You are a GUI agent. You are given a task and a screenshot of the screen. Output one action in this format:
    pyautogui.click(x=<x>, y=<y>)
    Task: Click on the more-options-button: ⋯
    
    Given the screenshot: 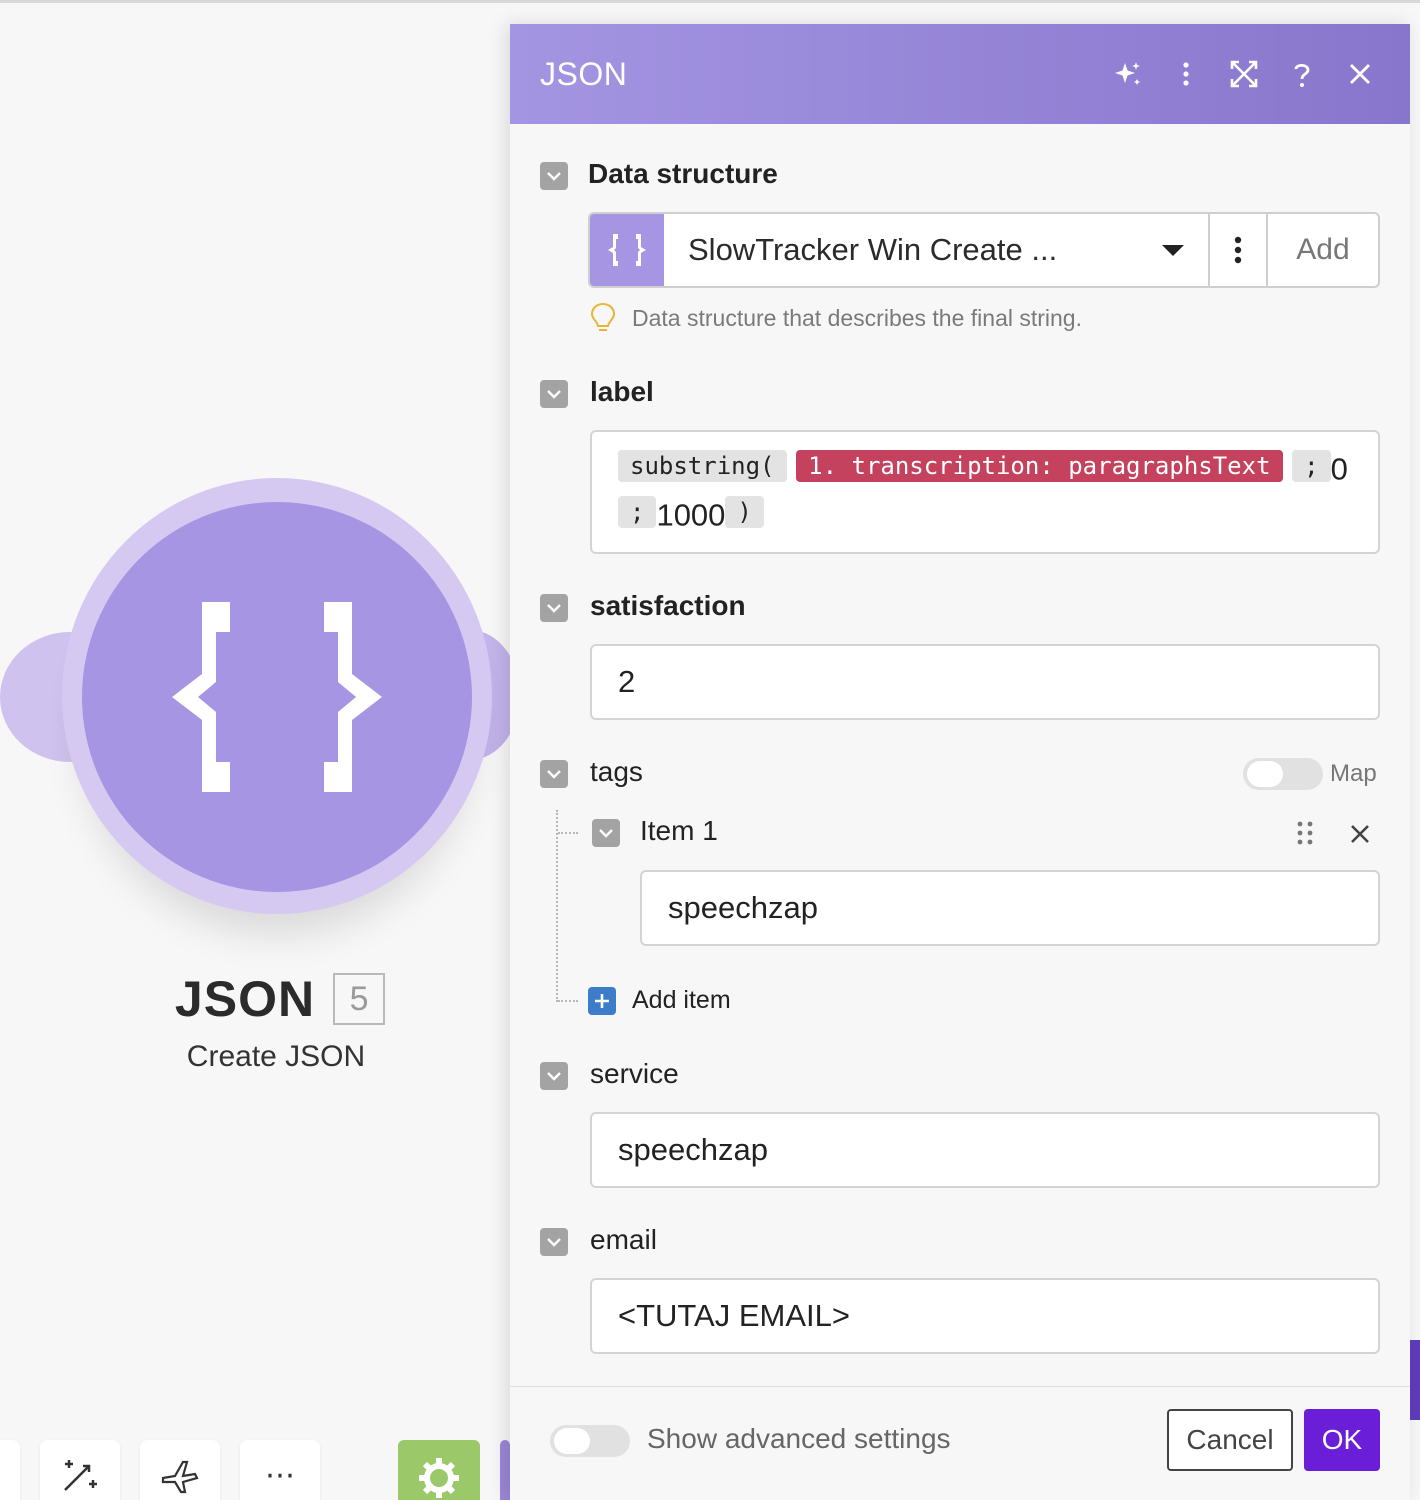 What is the action you would take?
    pyautogui.click(x=280, y=1470)
    